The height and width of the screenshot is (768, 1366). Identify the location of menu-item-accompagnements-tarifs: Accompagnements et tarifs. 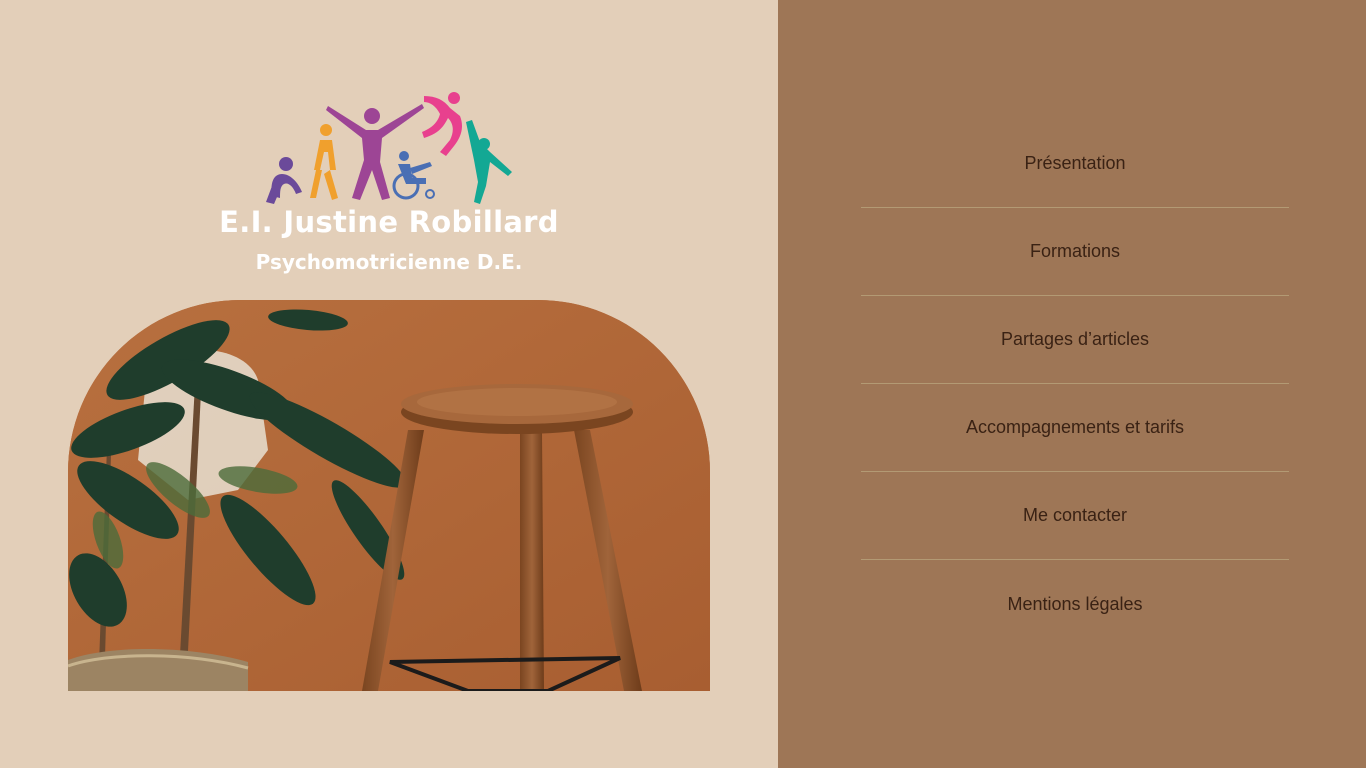
(1075, 428).